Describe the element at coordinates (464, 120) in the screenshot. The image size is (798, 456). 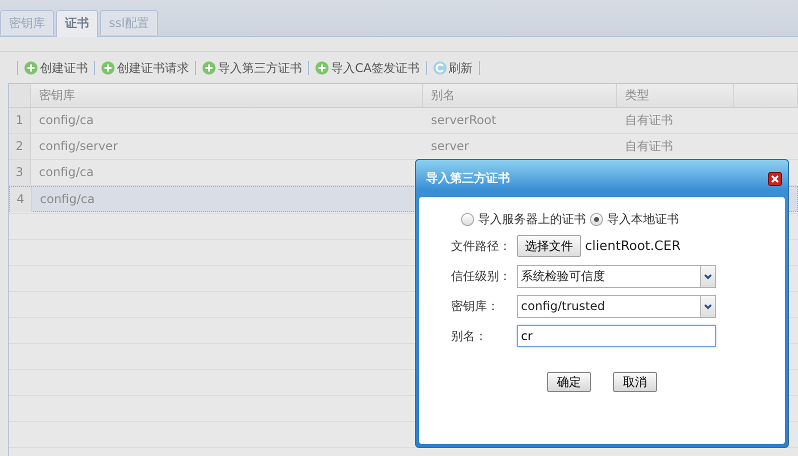
I see `table-cell-text: serverRoot` at that location.